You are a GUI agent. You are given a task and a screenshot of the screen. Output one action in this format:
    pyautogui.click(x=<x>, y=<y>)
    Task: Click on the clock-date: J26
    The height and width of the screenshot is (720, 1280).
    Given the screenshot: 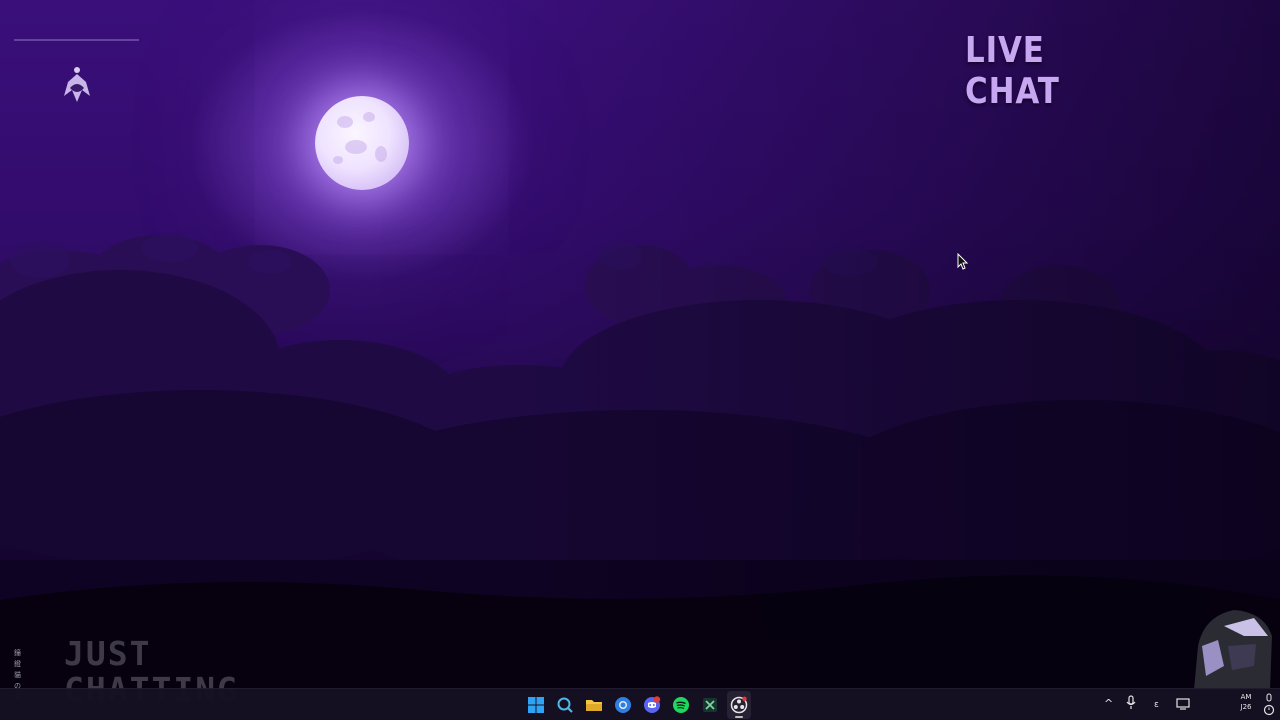 What is the action you would take?
    pyautogui.click(x=1246, y=707)
    